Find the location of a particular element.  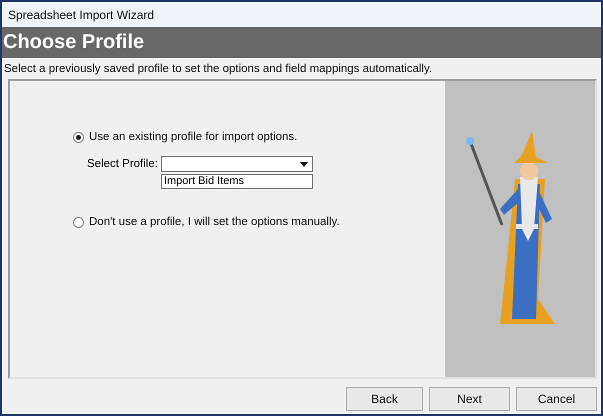

radio-label: Use an existing profile for import options. is located at coordinates (193, 137).